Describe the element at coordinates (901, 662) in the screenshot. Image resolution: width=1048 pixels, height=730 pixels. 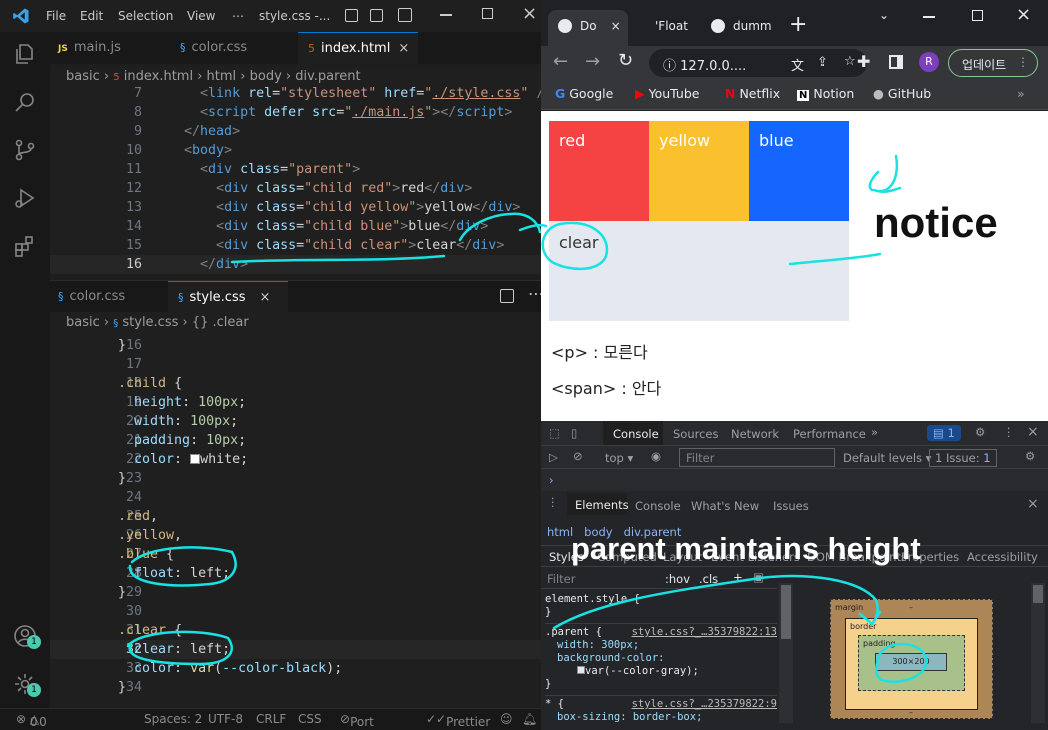
I see `circle-300x200-annotation` at that location.